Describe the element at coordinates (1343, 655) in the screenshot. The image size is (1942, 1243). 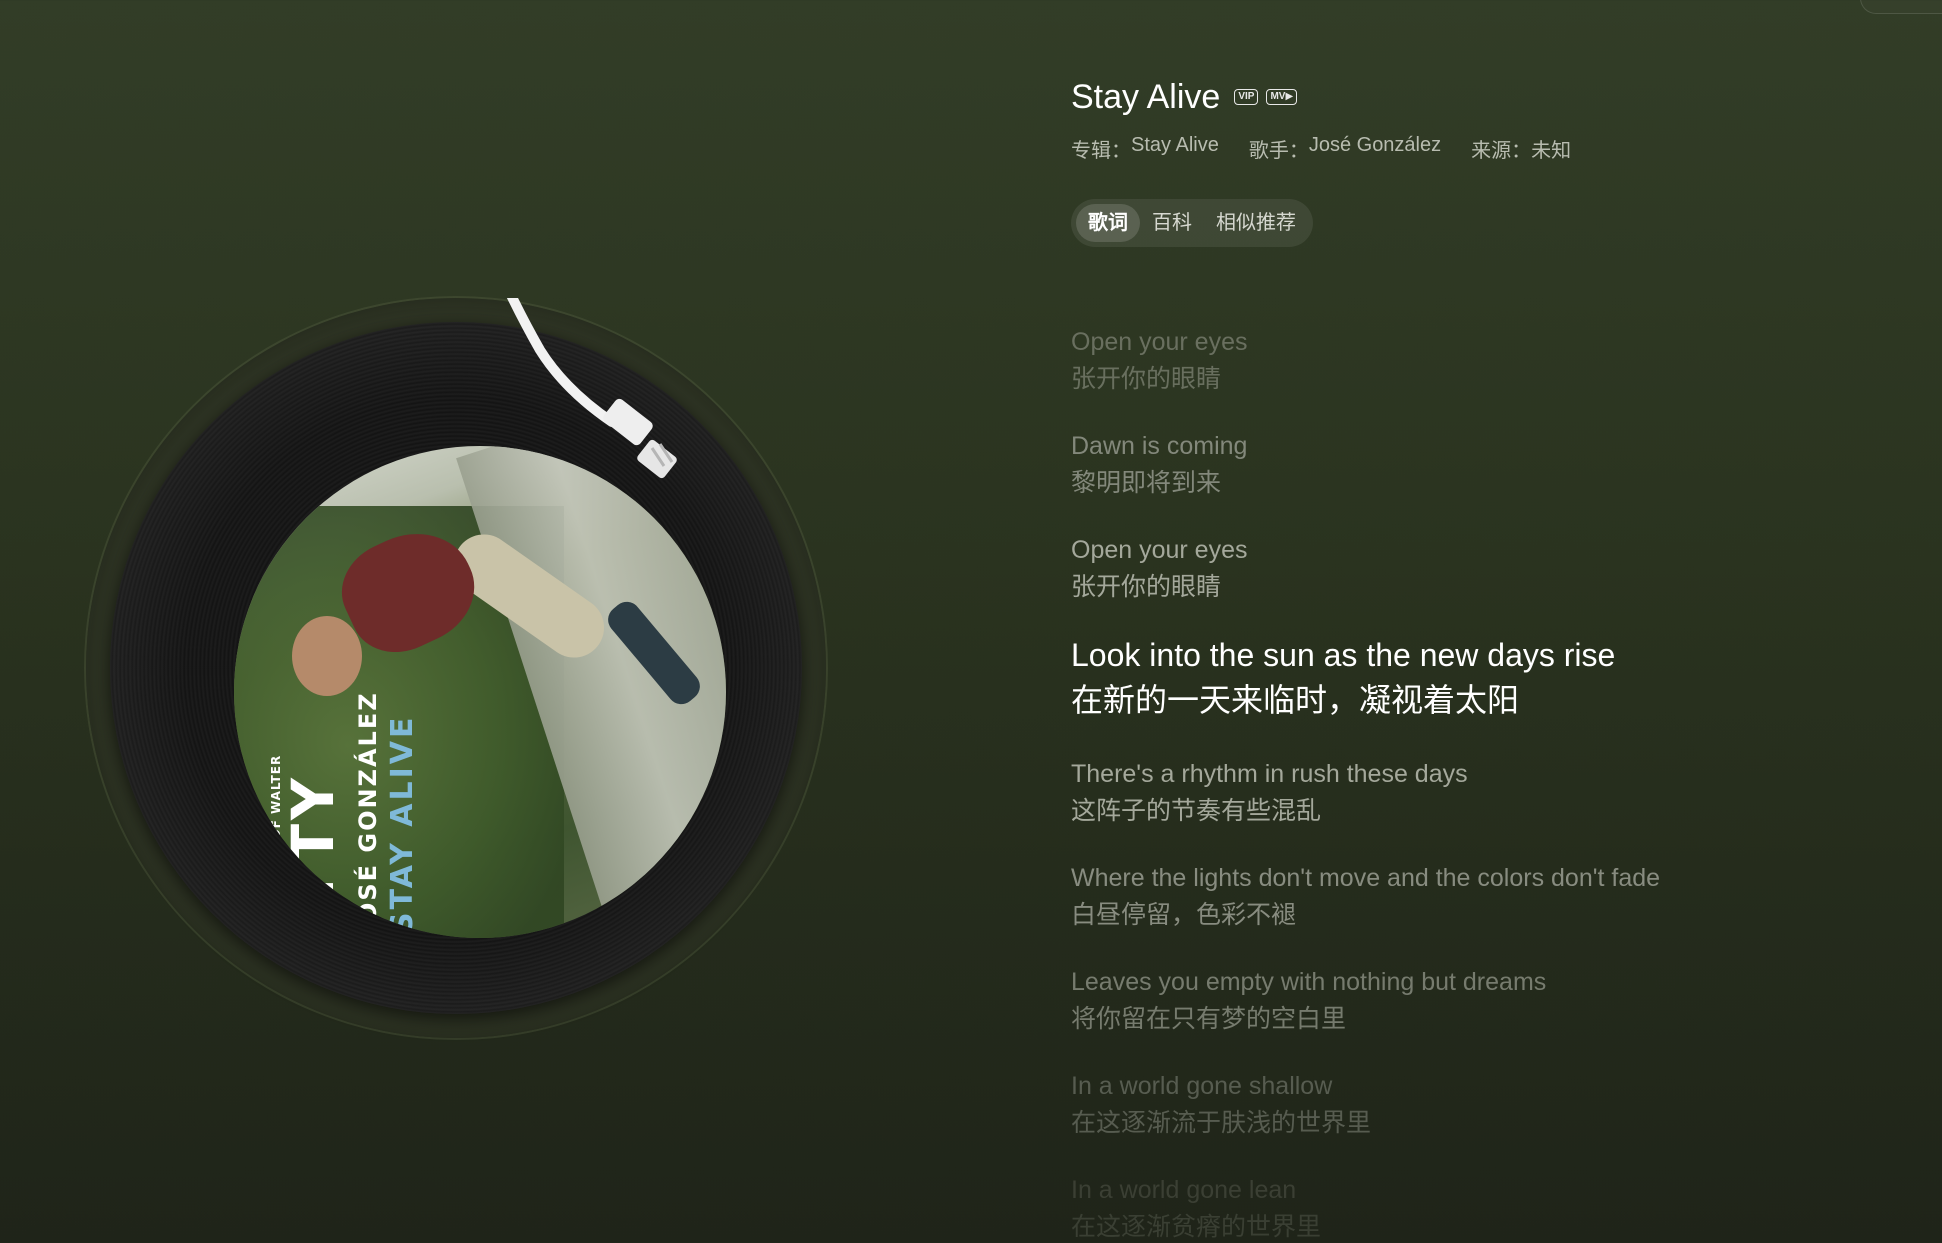
I see `lyric-en: Look into the sun as the new days rise` at that location.